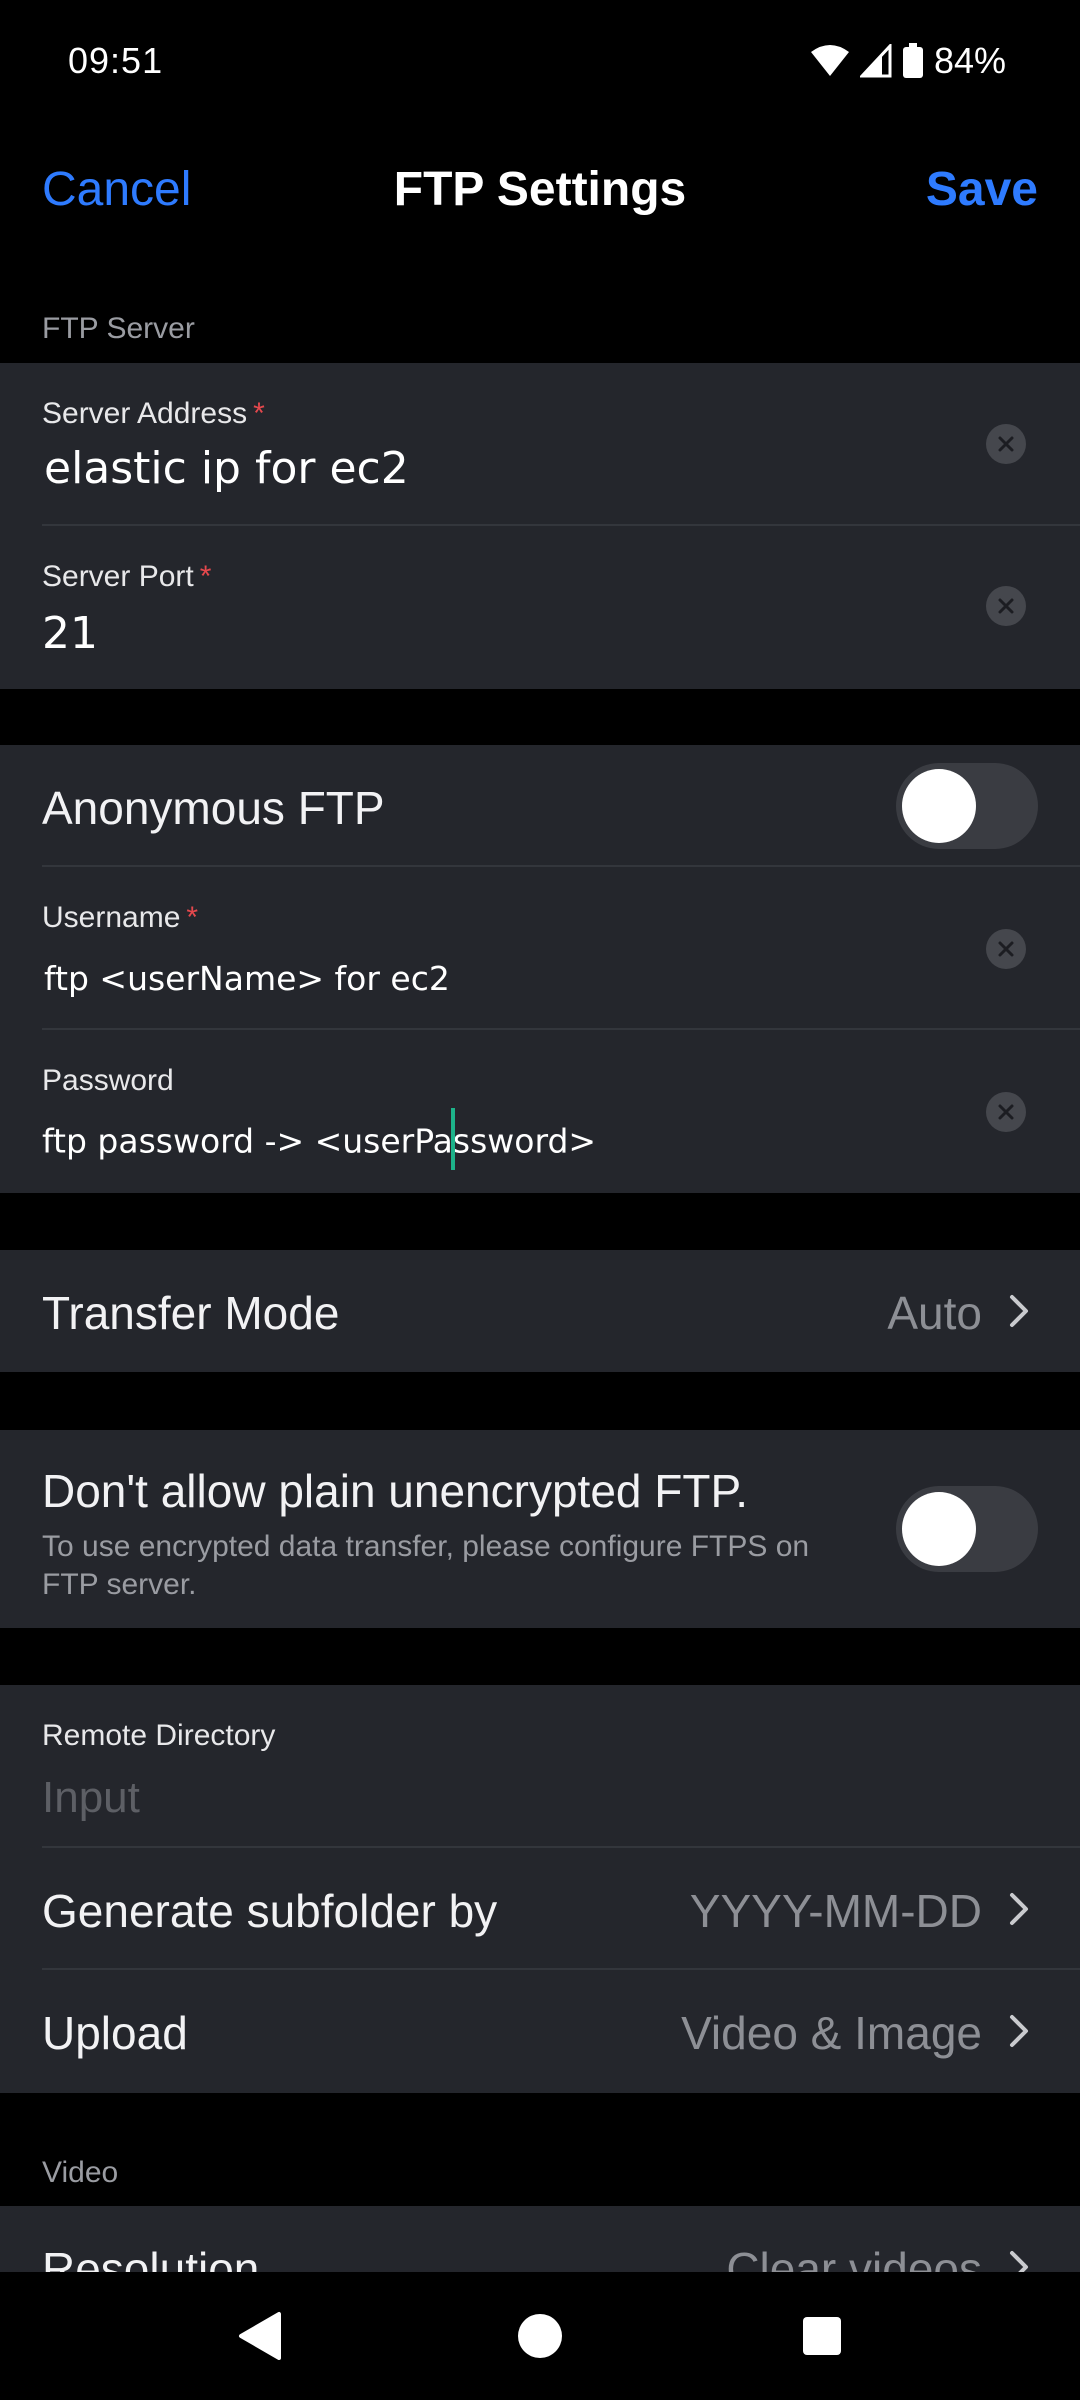  I want to click on encryption-title: Don't allow plain unencrypted FTP., so click(395, 1491).